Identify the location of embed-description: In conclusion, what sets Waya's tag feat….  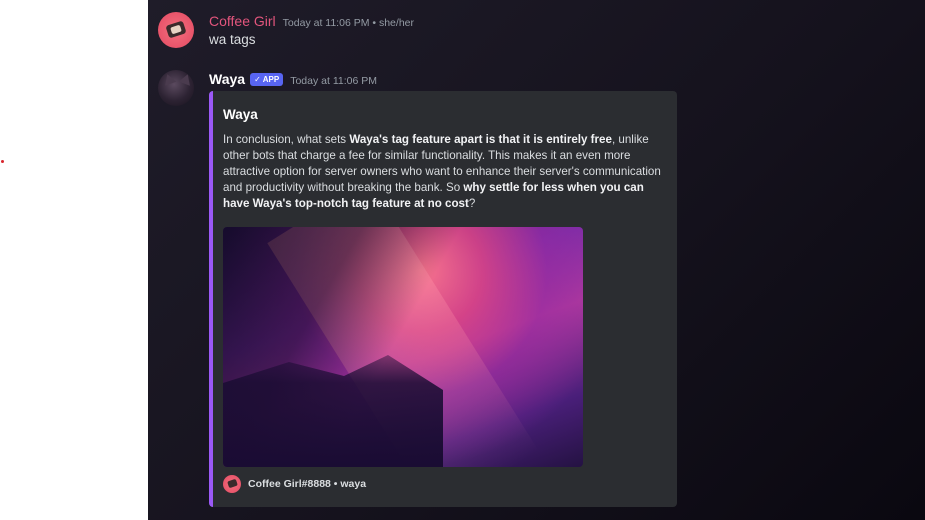
(442, 171).